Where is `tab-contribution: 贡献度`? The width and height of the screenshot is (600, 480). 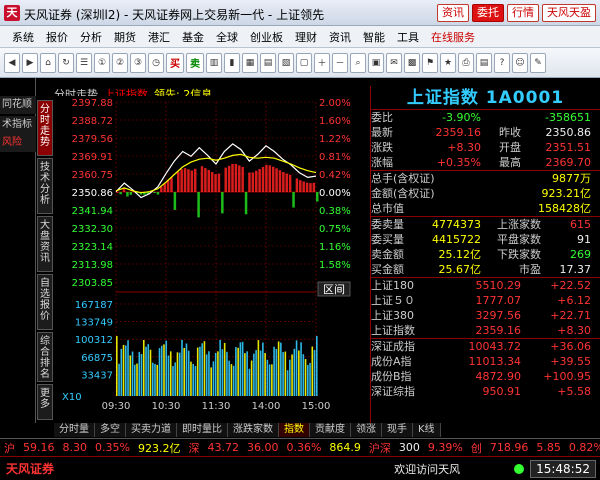
tab-contribution: 贡献度 is located at coordinates (330, 430).